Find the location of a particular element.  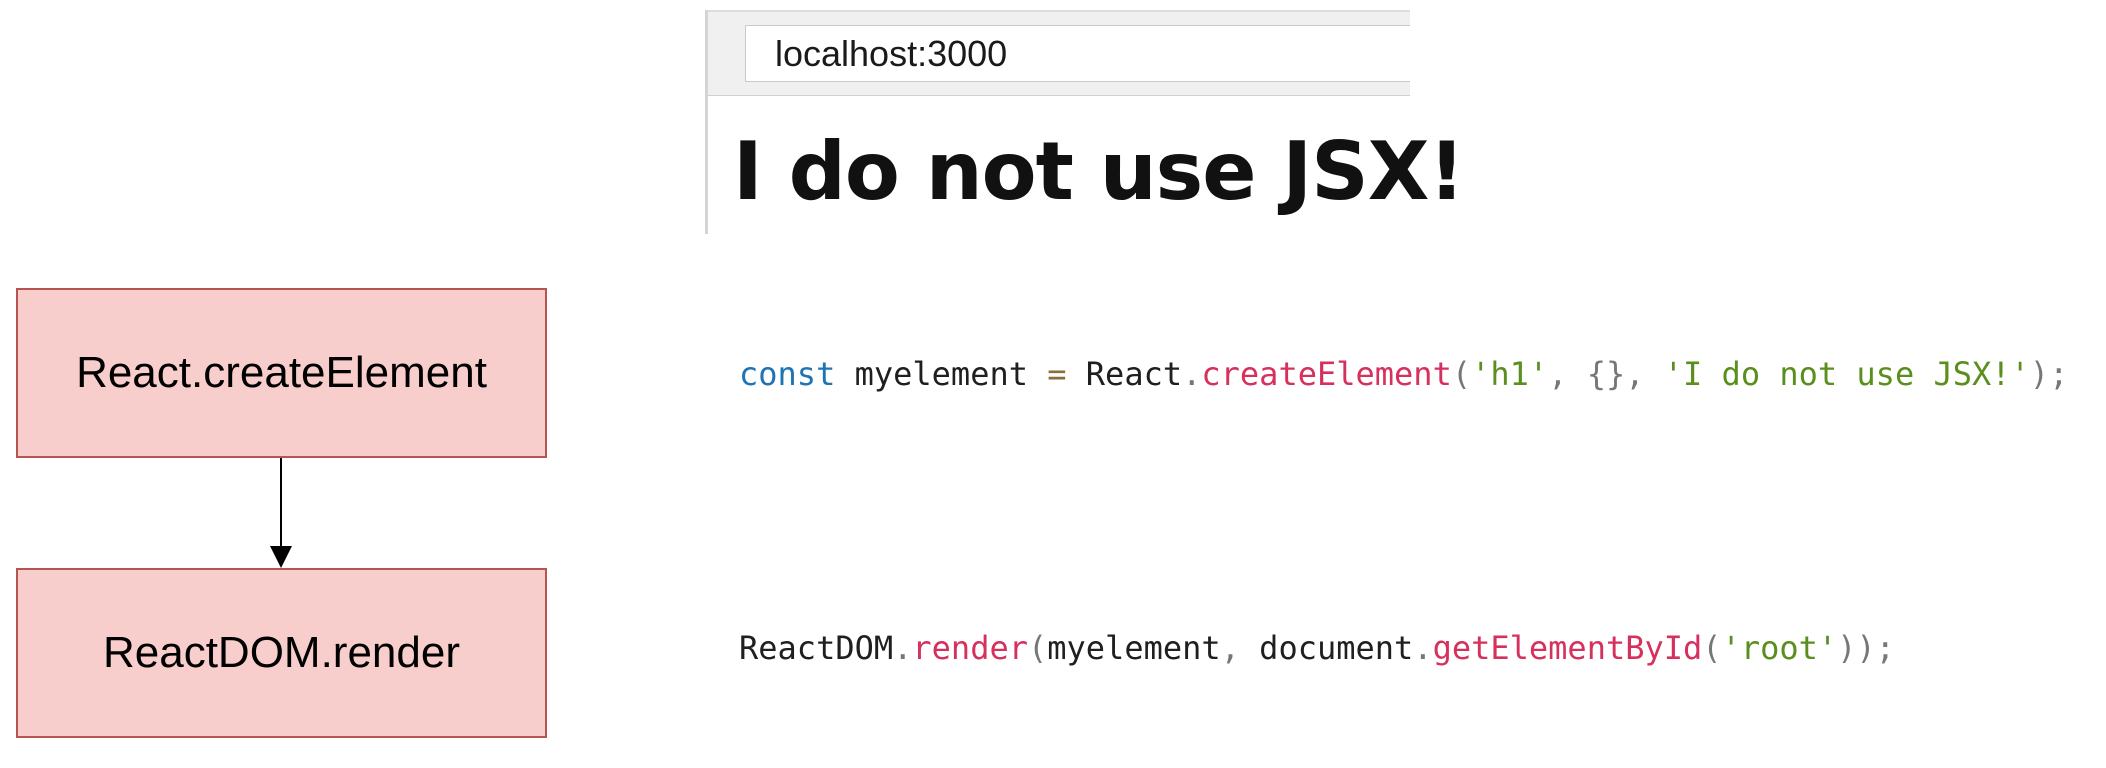

flow-arrow is located at coordinates (281, 513).